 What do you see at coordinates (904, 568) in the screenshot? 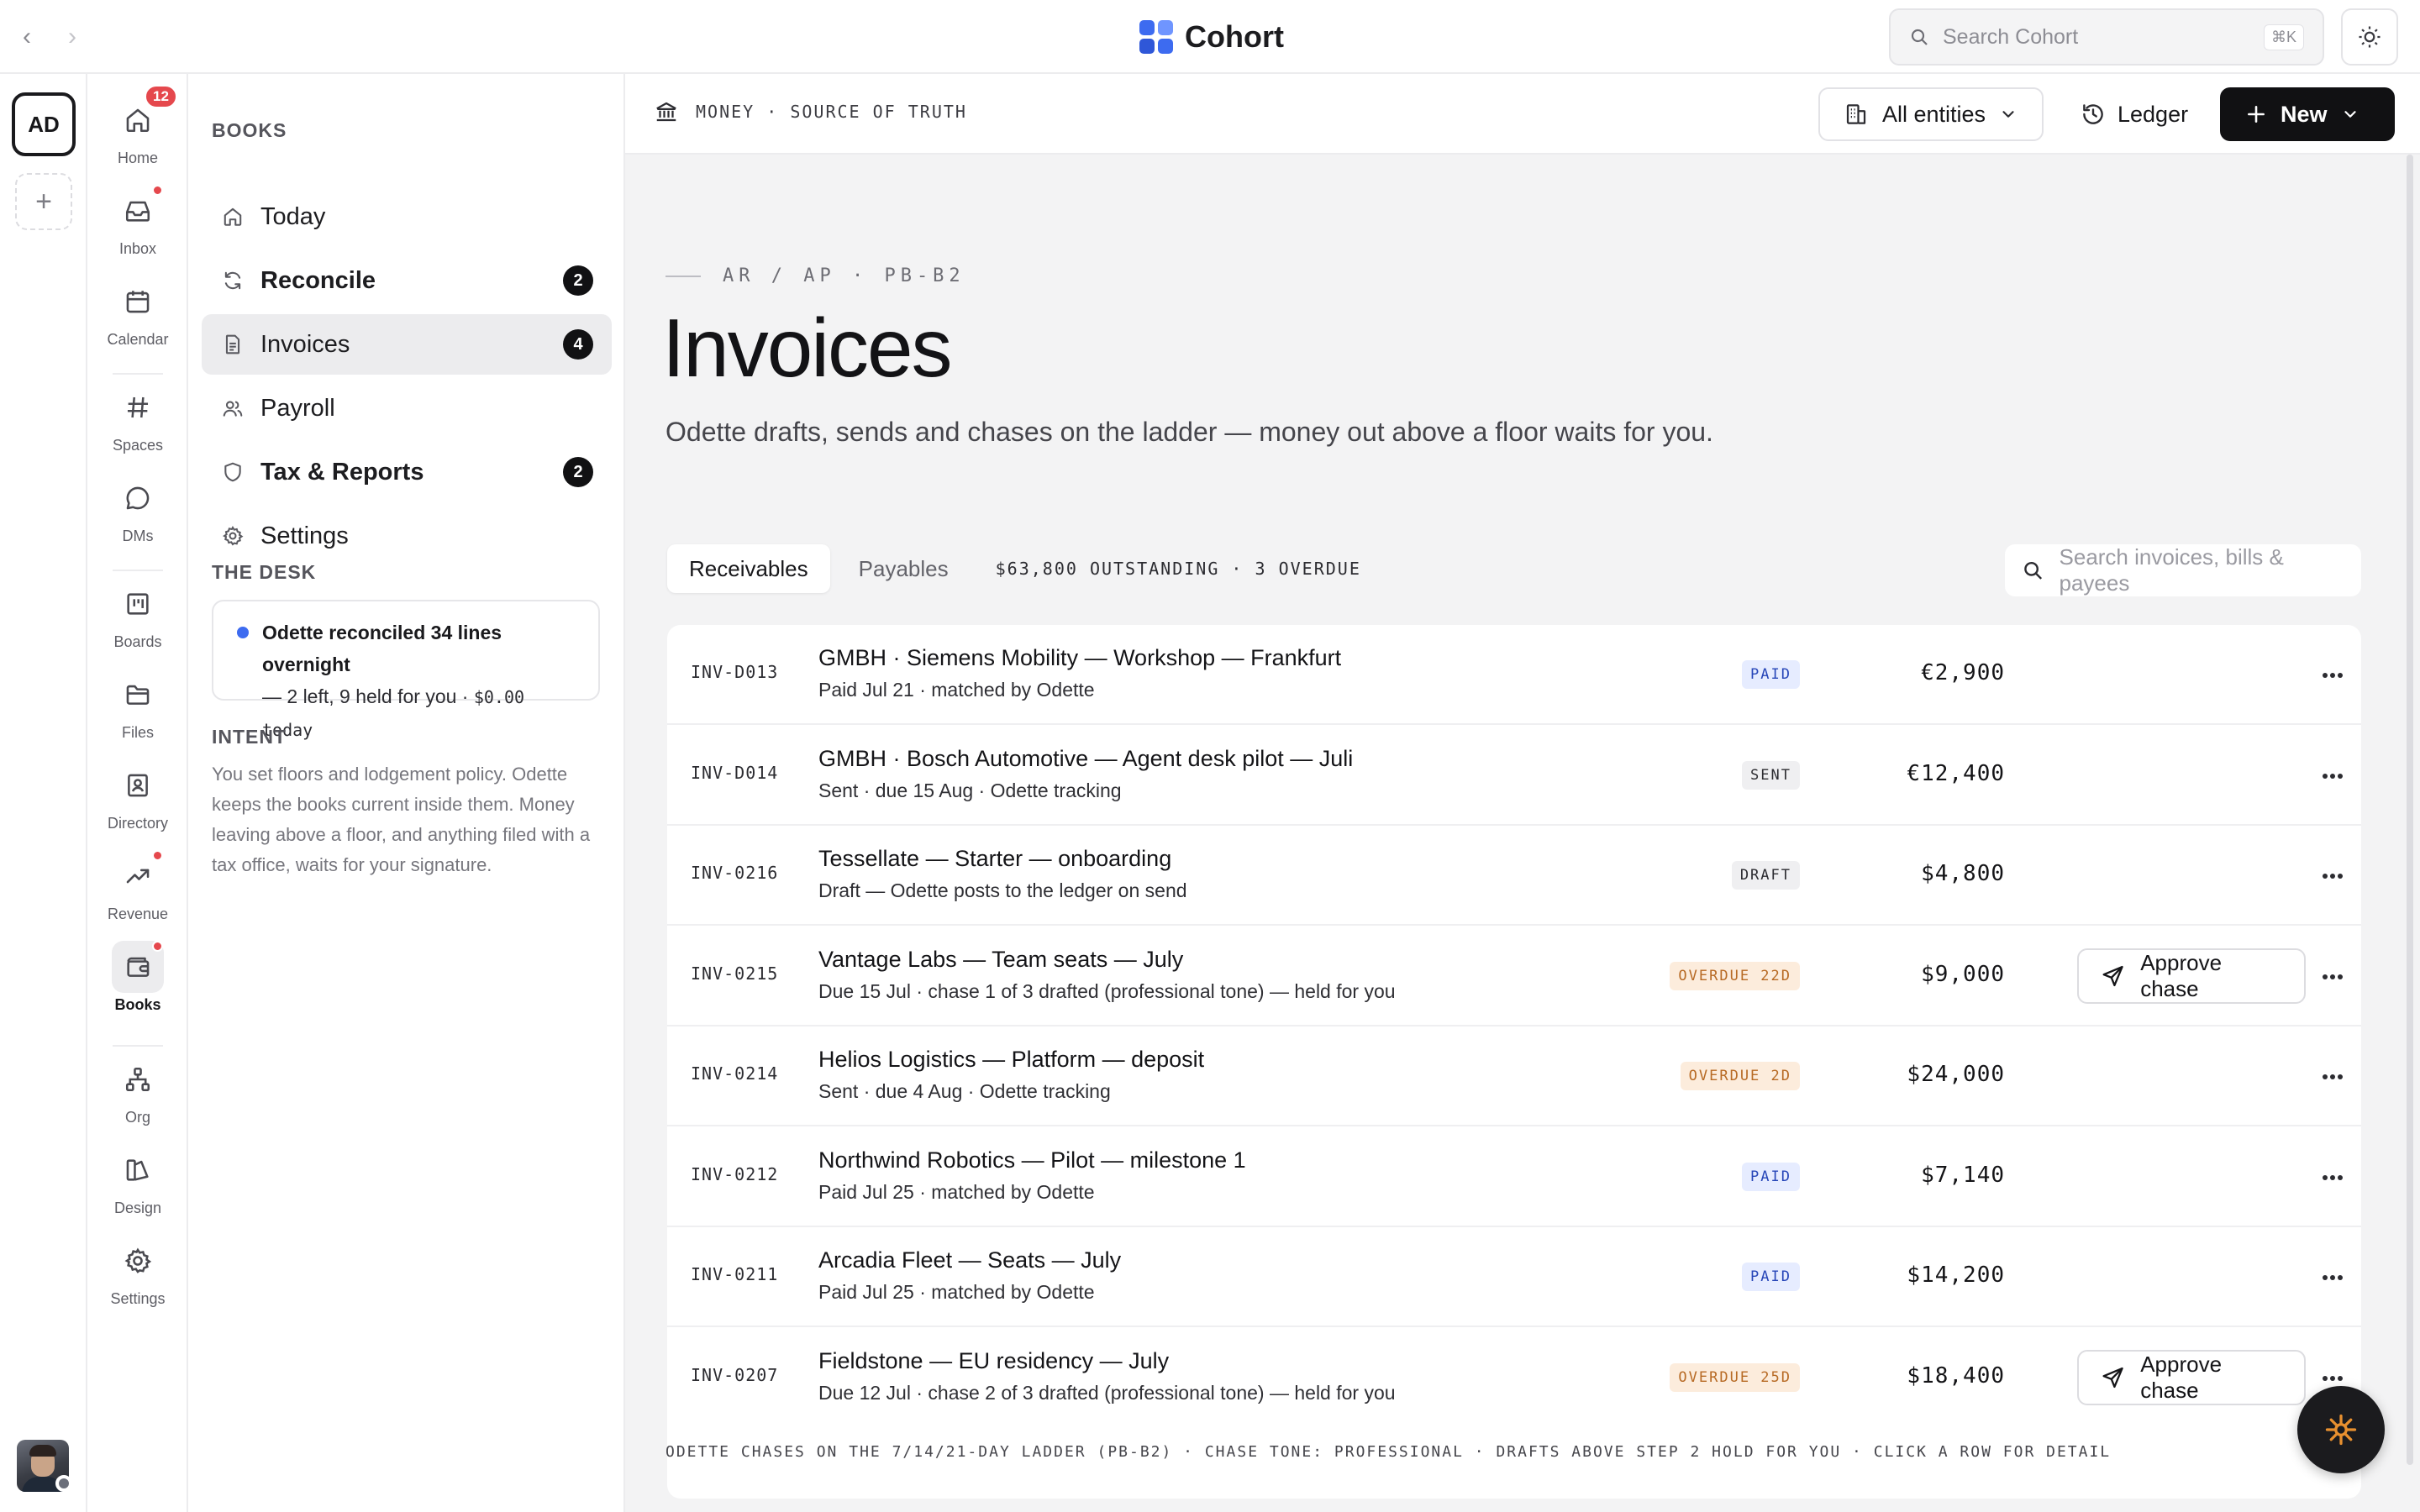
I see `tab-payables: Payables` at bounding box center [904, 568].